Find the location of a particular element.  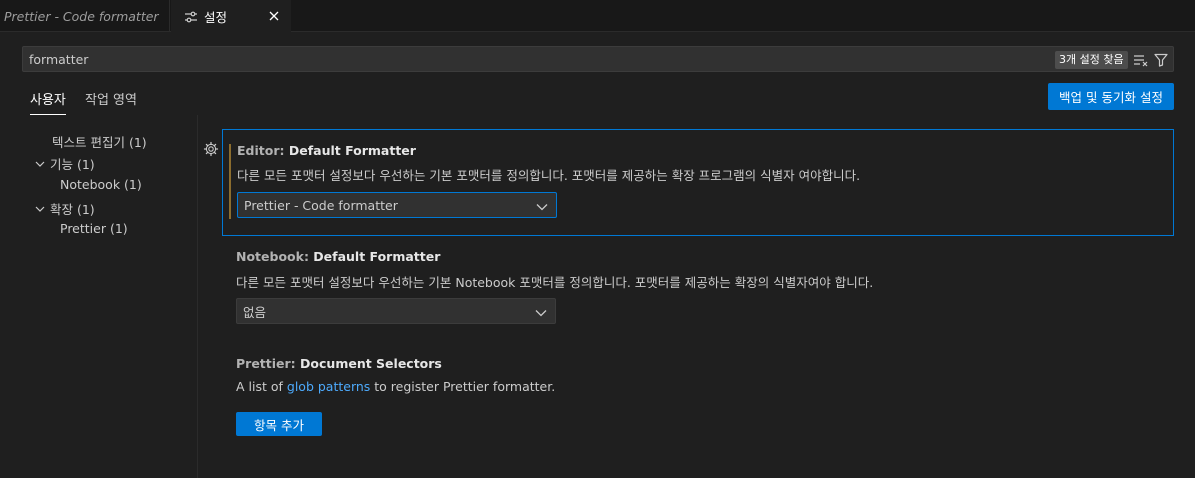

scope-tab-workspace: 작업 영역 is located at coordinates (111, 102).